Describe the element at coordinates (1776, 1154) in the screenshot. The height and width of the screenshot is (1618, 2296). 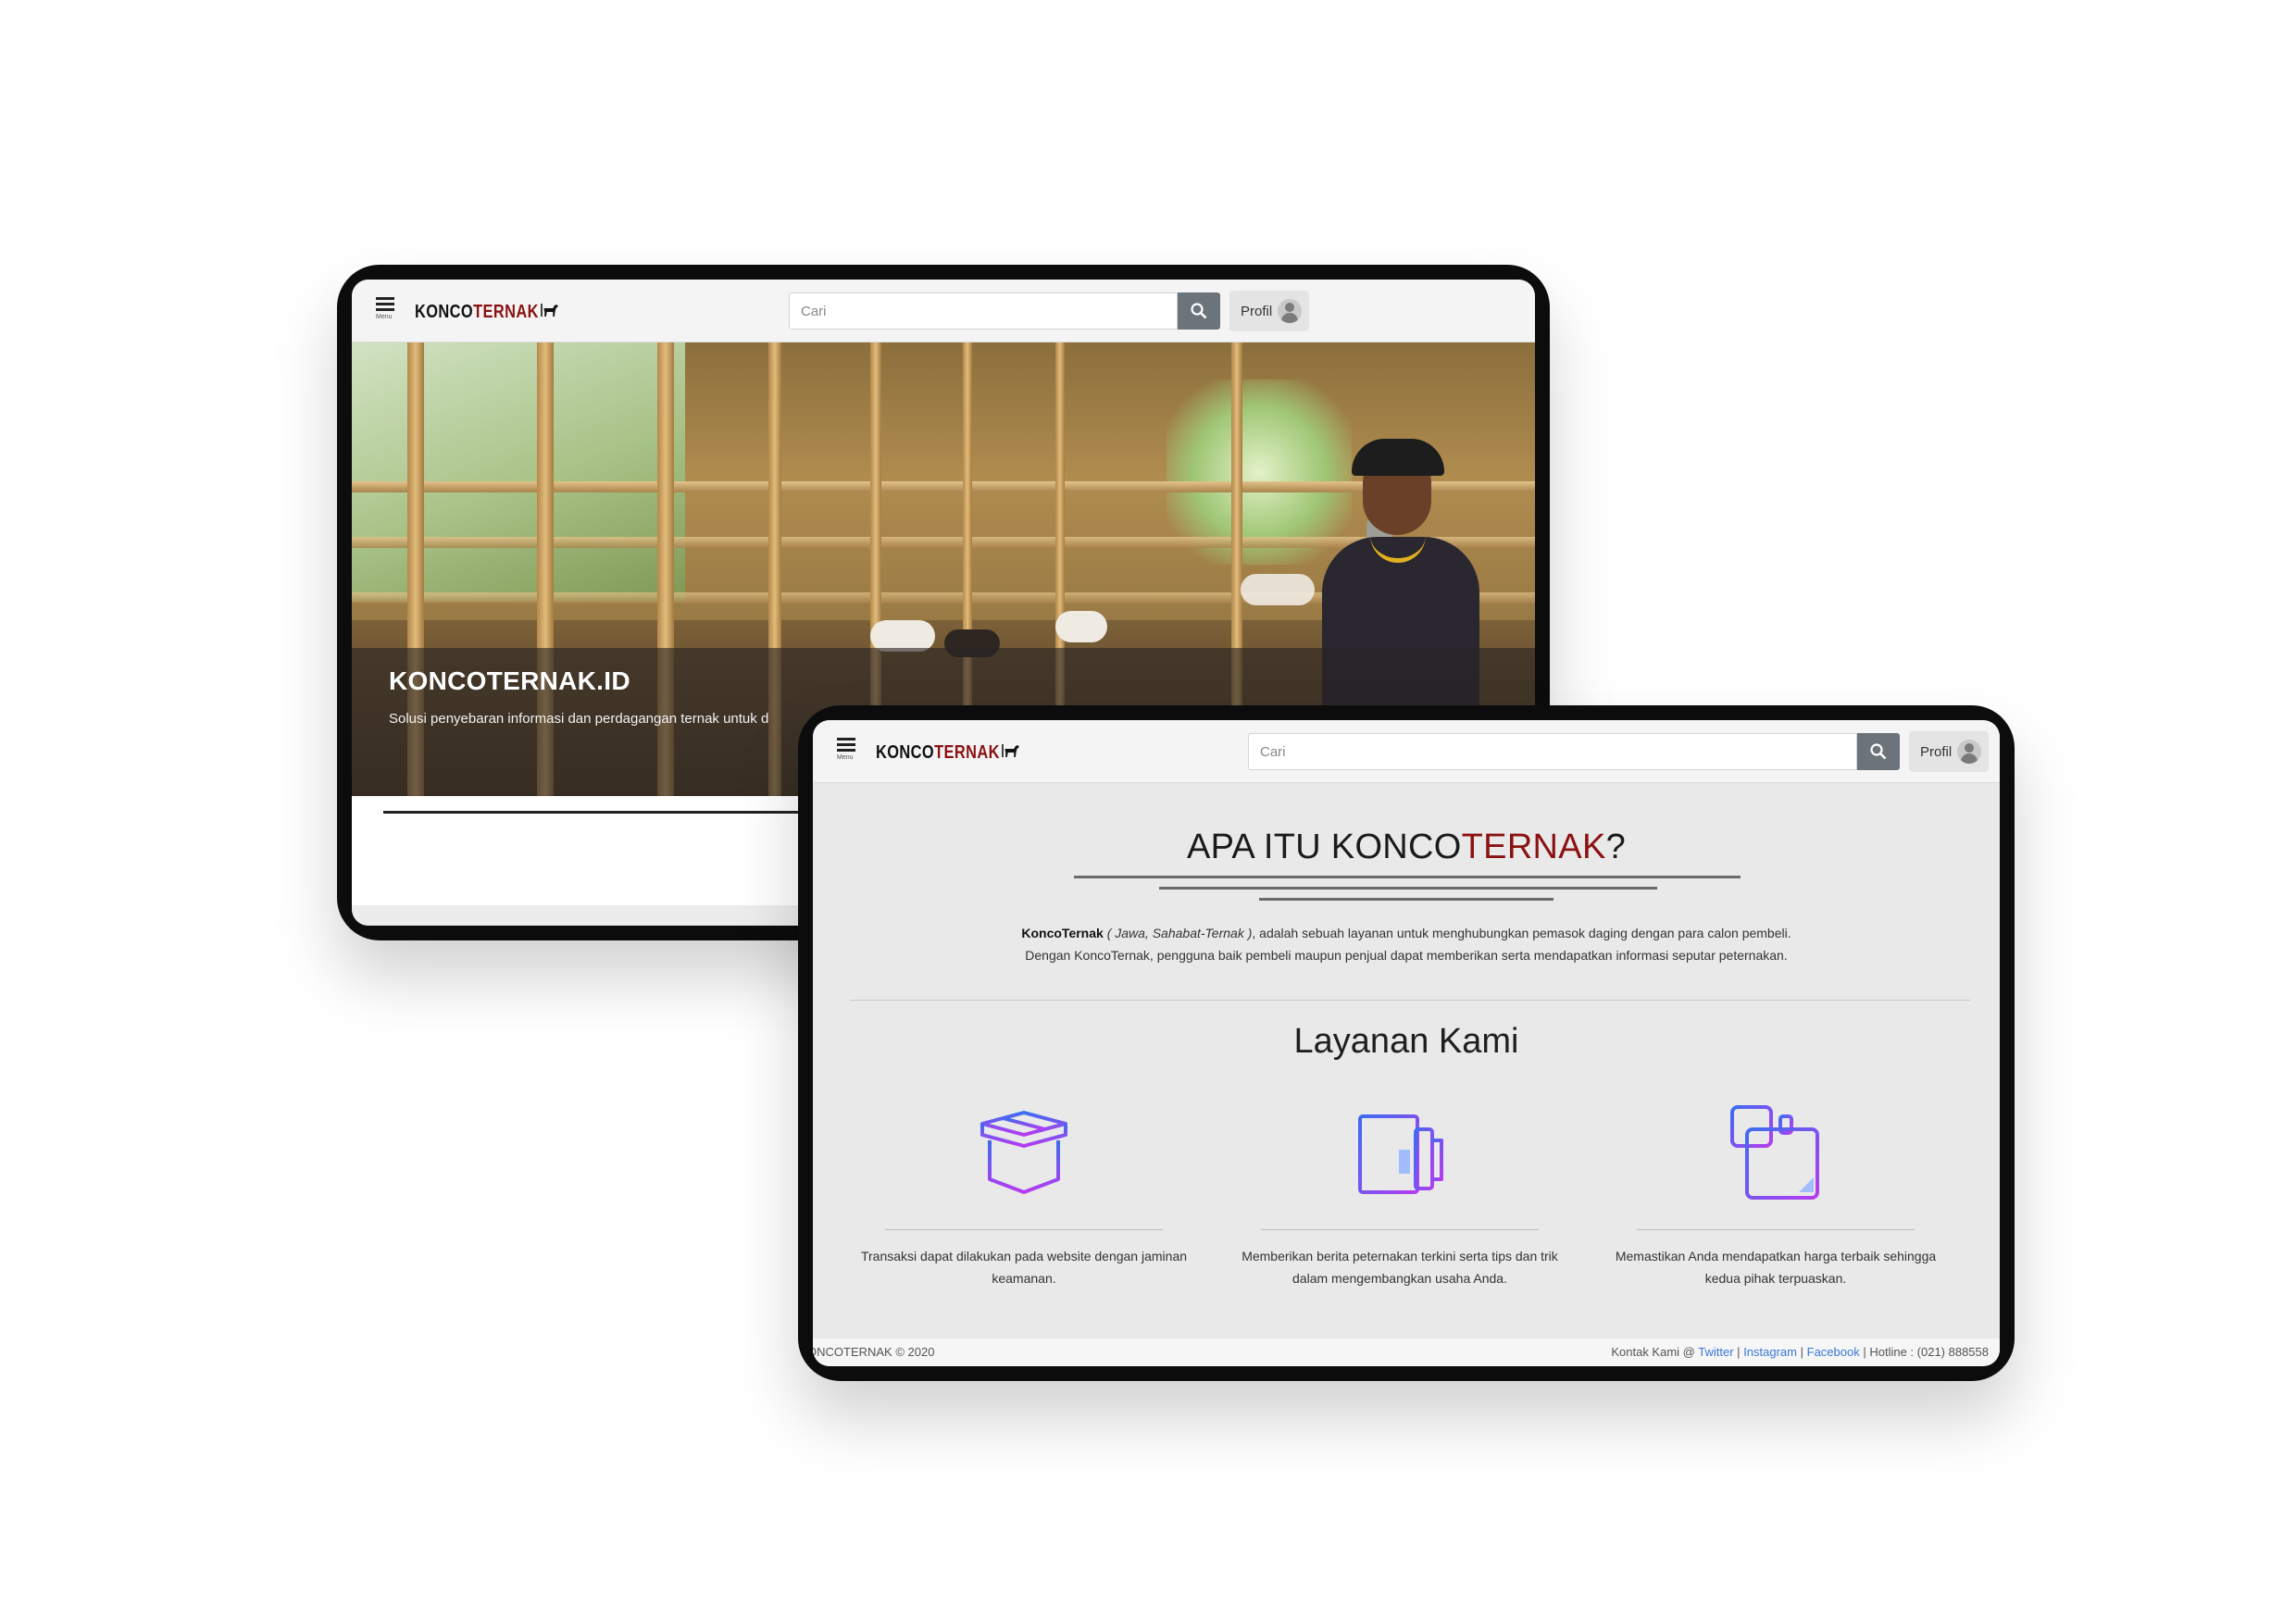
I see `calculator-price-icon` at that location.